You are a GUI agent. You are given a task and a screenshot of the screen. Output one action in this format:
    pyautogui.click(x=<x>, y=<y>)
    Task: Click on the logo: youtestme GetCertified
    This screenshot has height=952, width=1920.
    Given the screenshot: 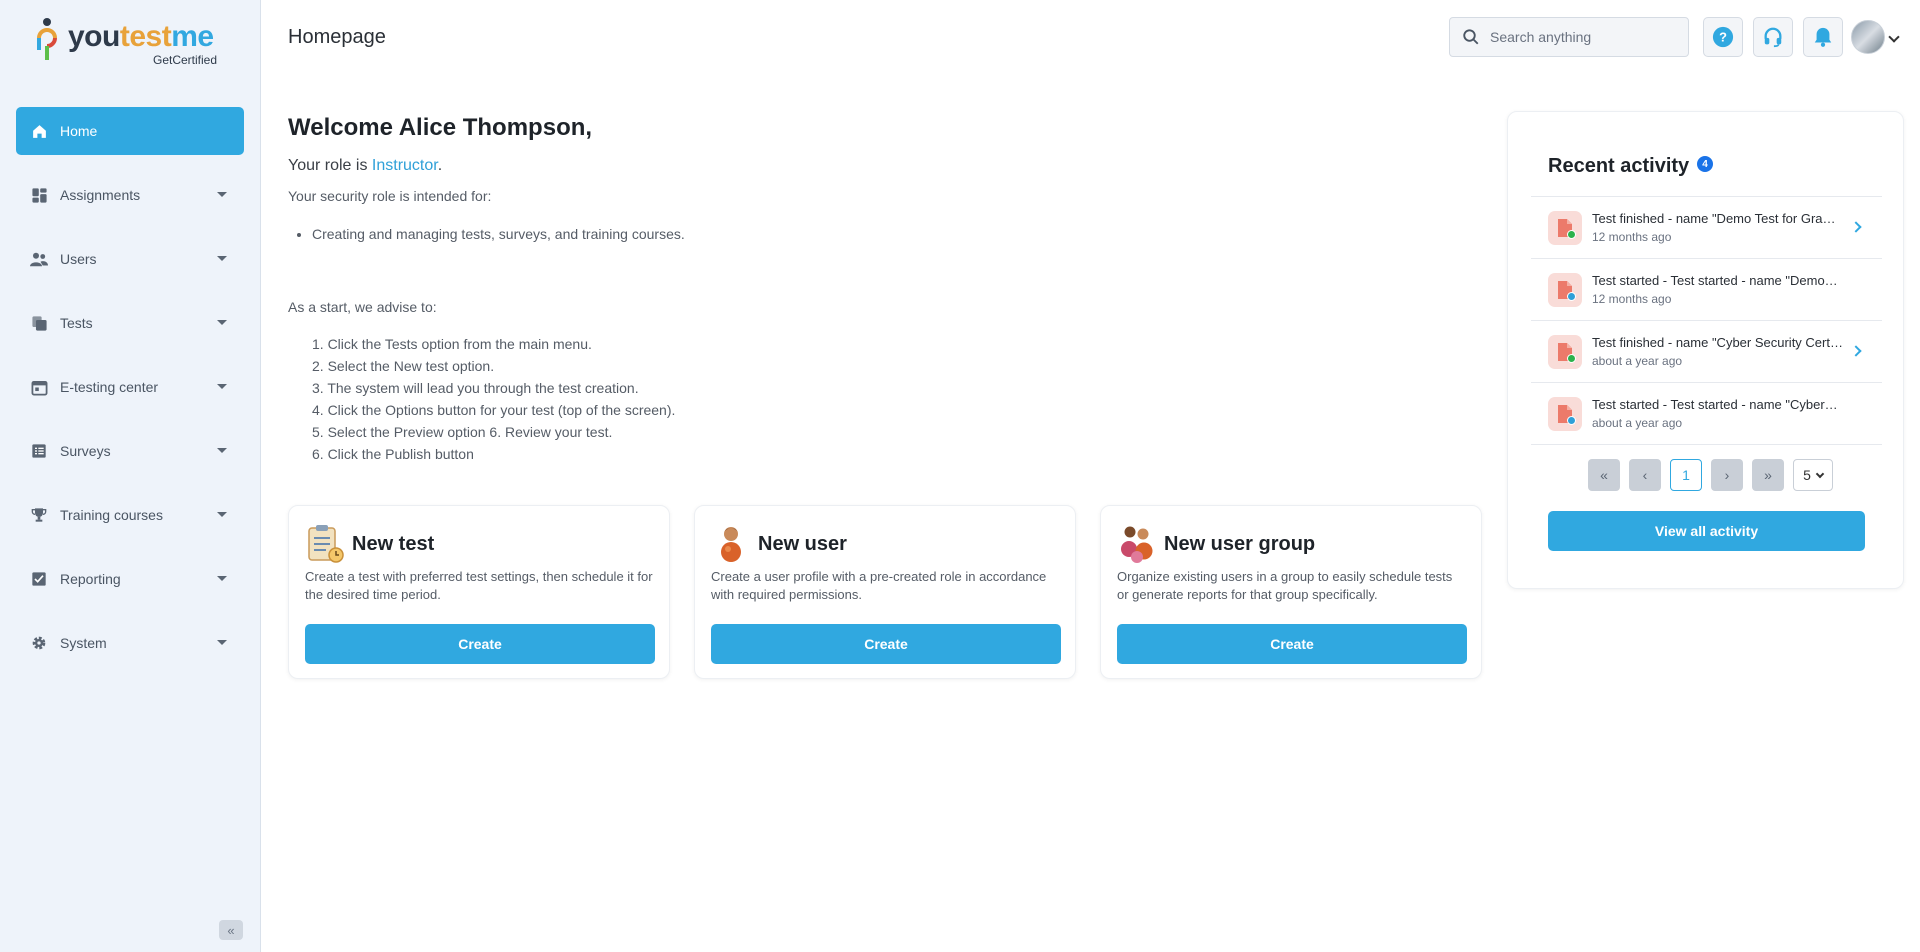 What is the action you would take?
    pyautogui.click(x=134, y=42)
    